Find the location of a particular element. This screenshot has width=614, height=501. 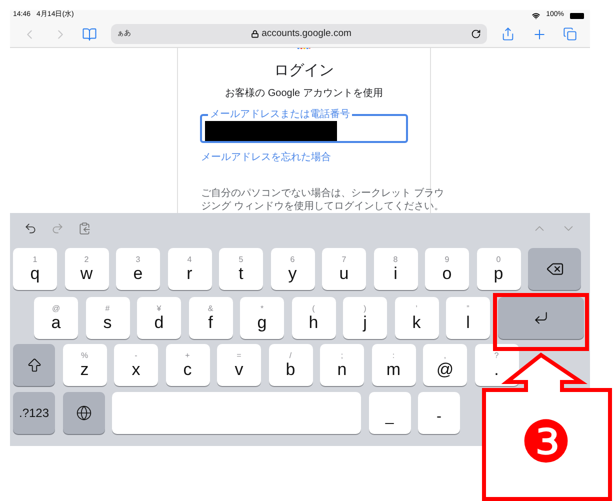

keyboard-key: ( h is located at coordinates (314, 318).